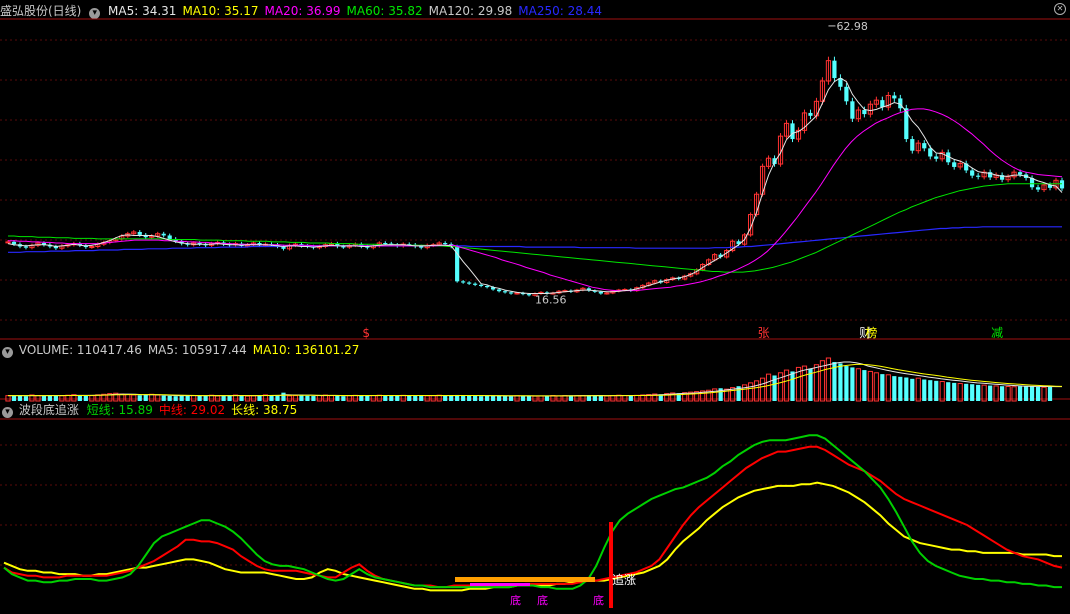 The image size is (1070, 614). What do you see at coordinates (598, 600) in the screenshot?
I see `bottom-mark: 底` at bounding box center [598, 600].